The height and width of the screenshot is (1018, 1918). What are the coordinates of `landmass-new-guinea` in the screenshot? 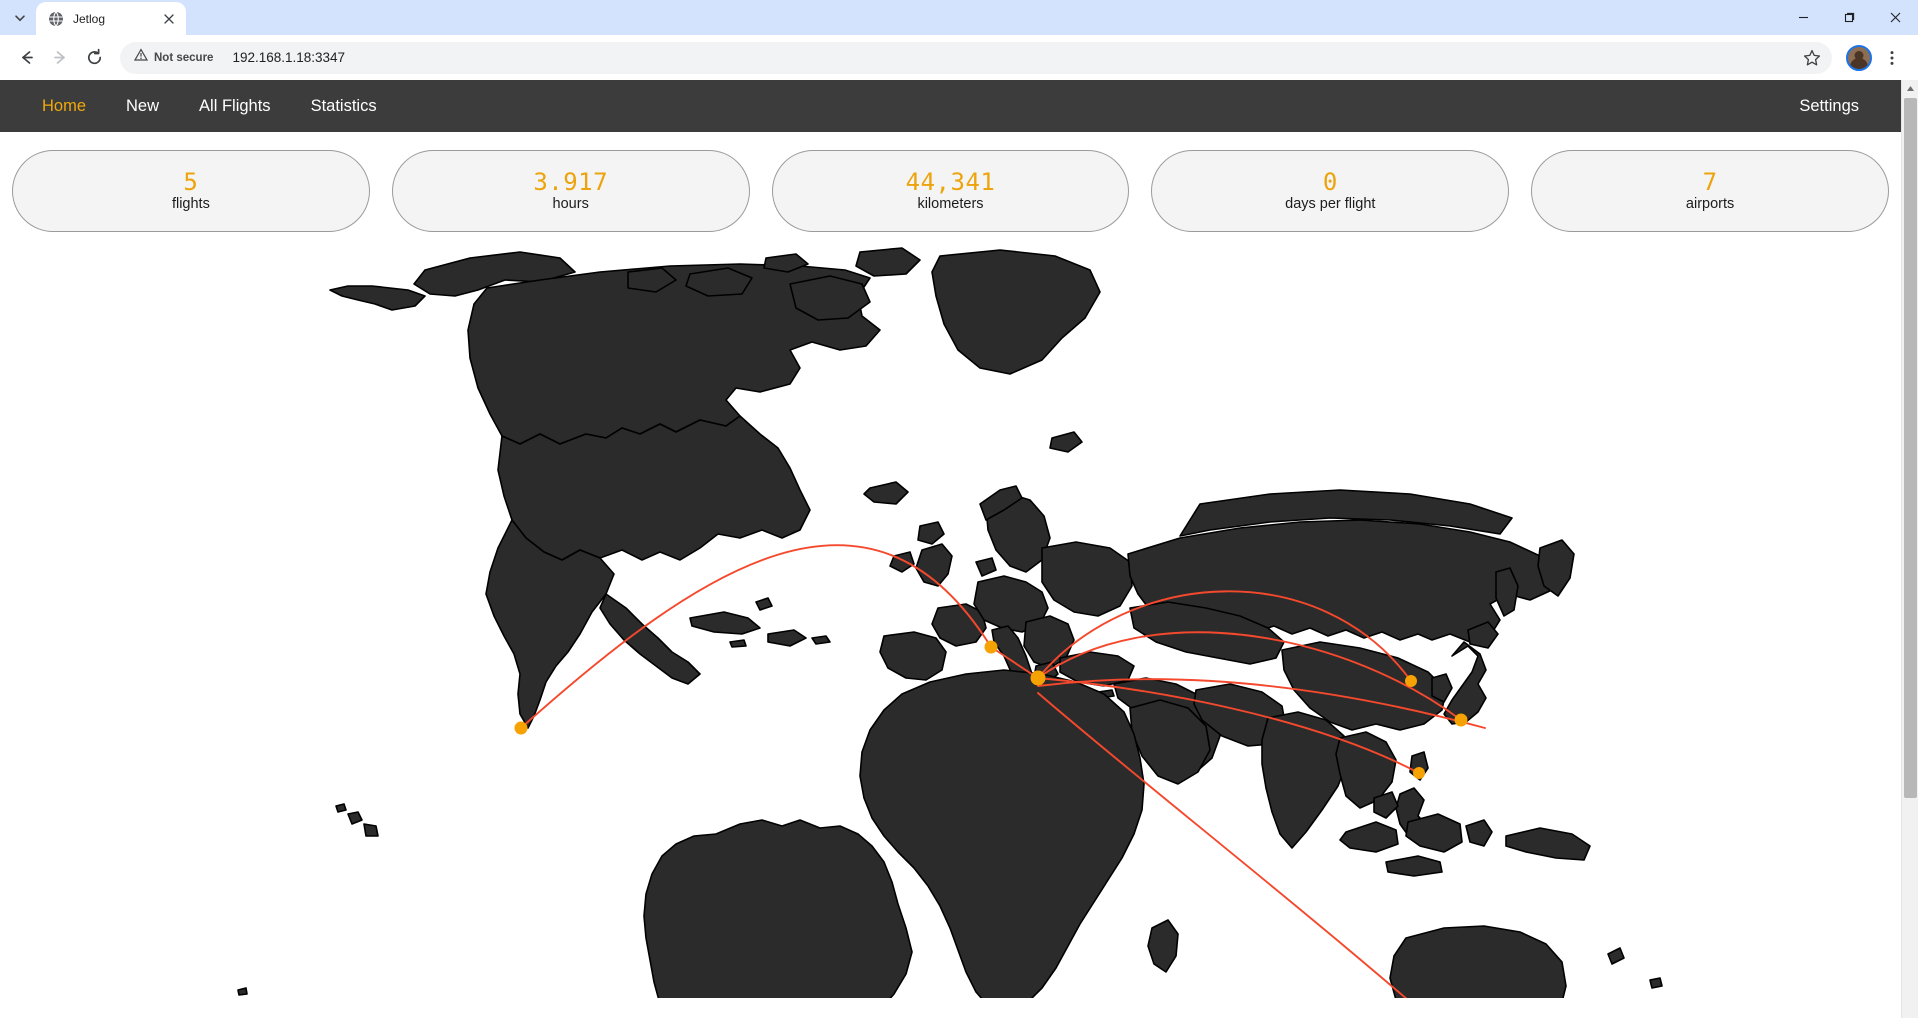 It's located at (1548, 844).